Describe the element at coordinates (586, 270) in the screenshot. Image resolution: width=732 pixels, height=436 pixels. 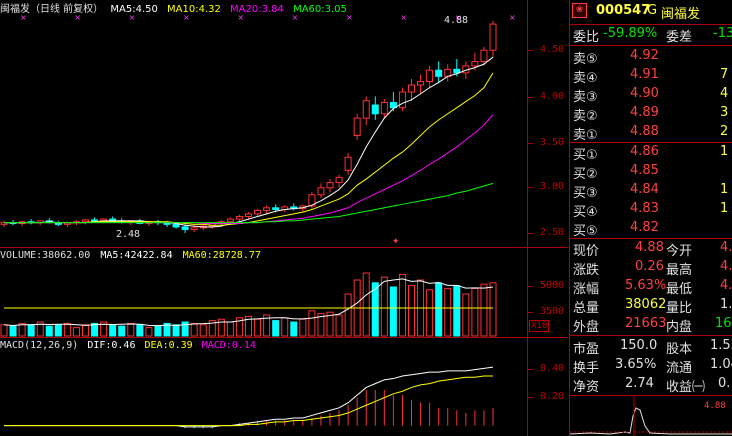
I see `quote-label: 涨跌` at that location.